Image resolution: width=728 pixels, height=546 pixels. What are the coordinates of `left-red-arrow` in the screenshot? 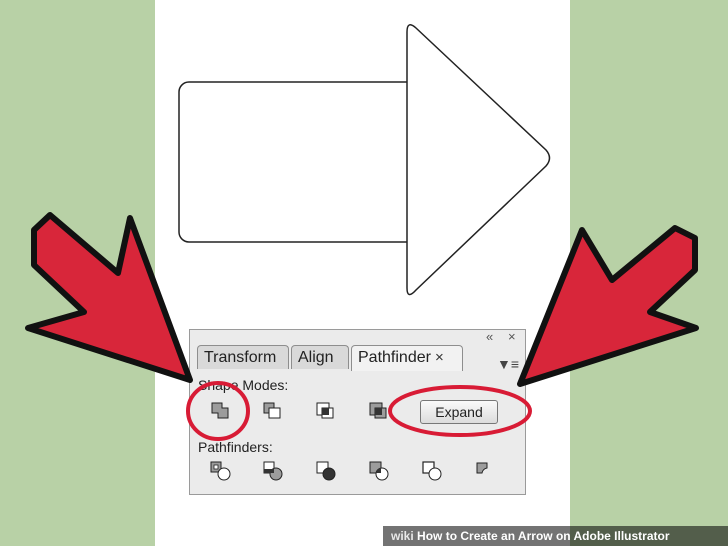 It's located at (109, 297).